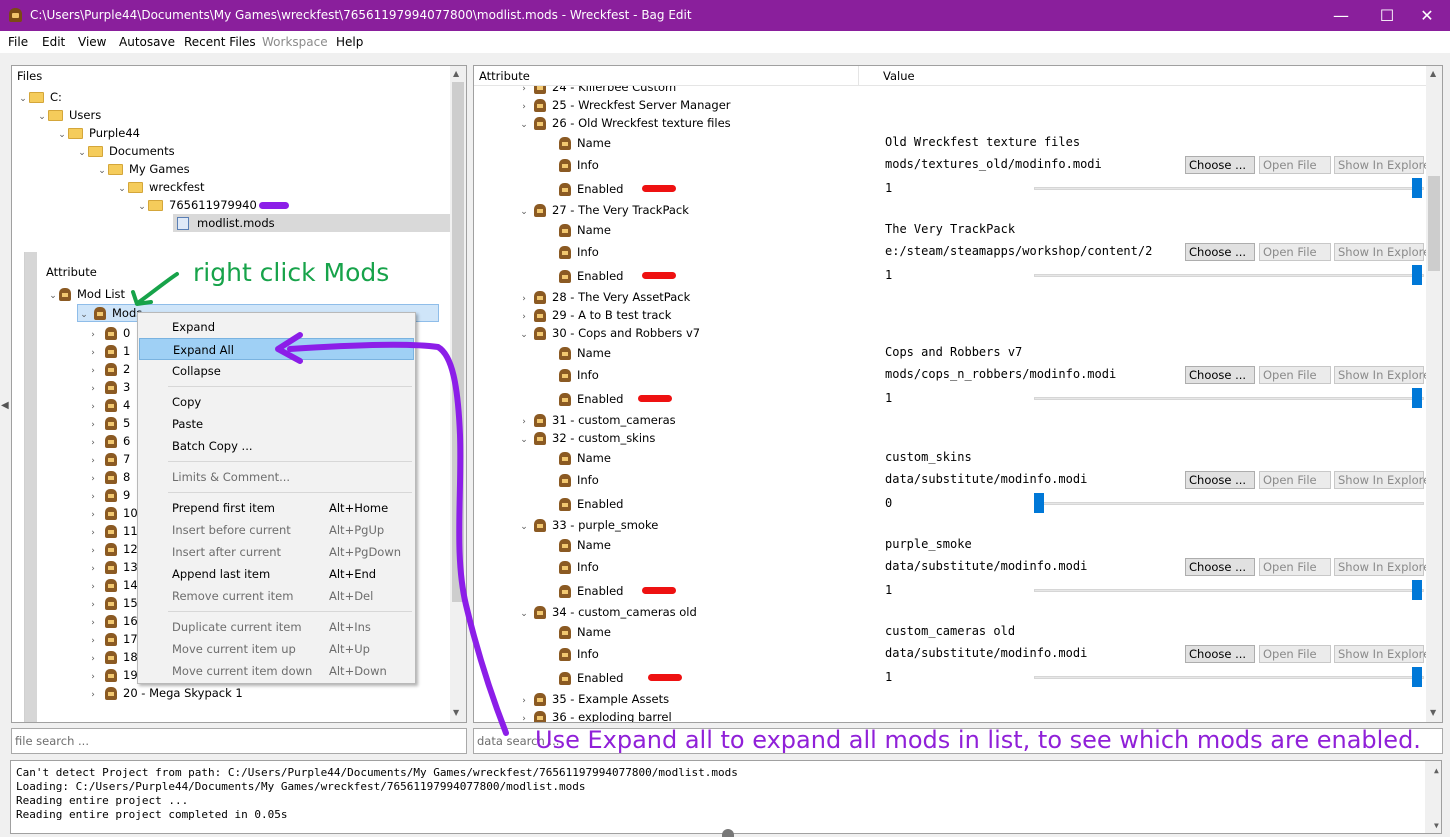 Image resolution: width=1450 pixels, height=837 pixels. Describe the element at coordinates (108, 351) in the screenshot. I see `list-item: › 1` at that location.